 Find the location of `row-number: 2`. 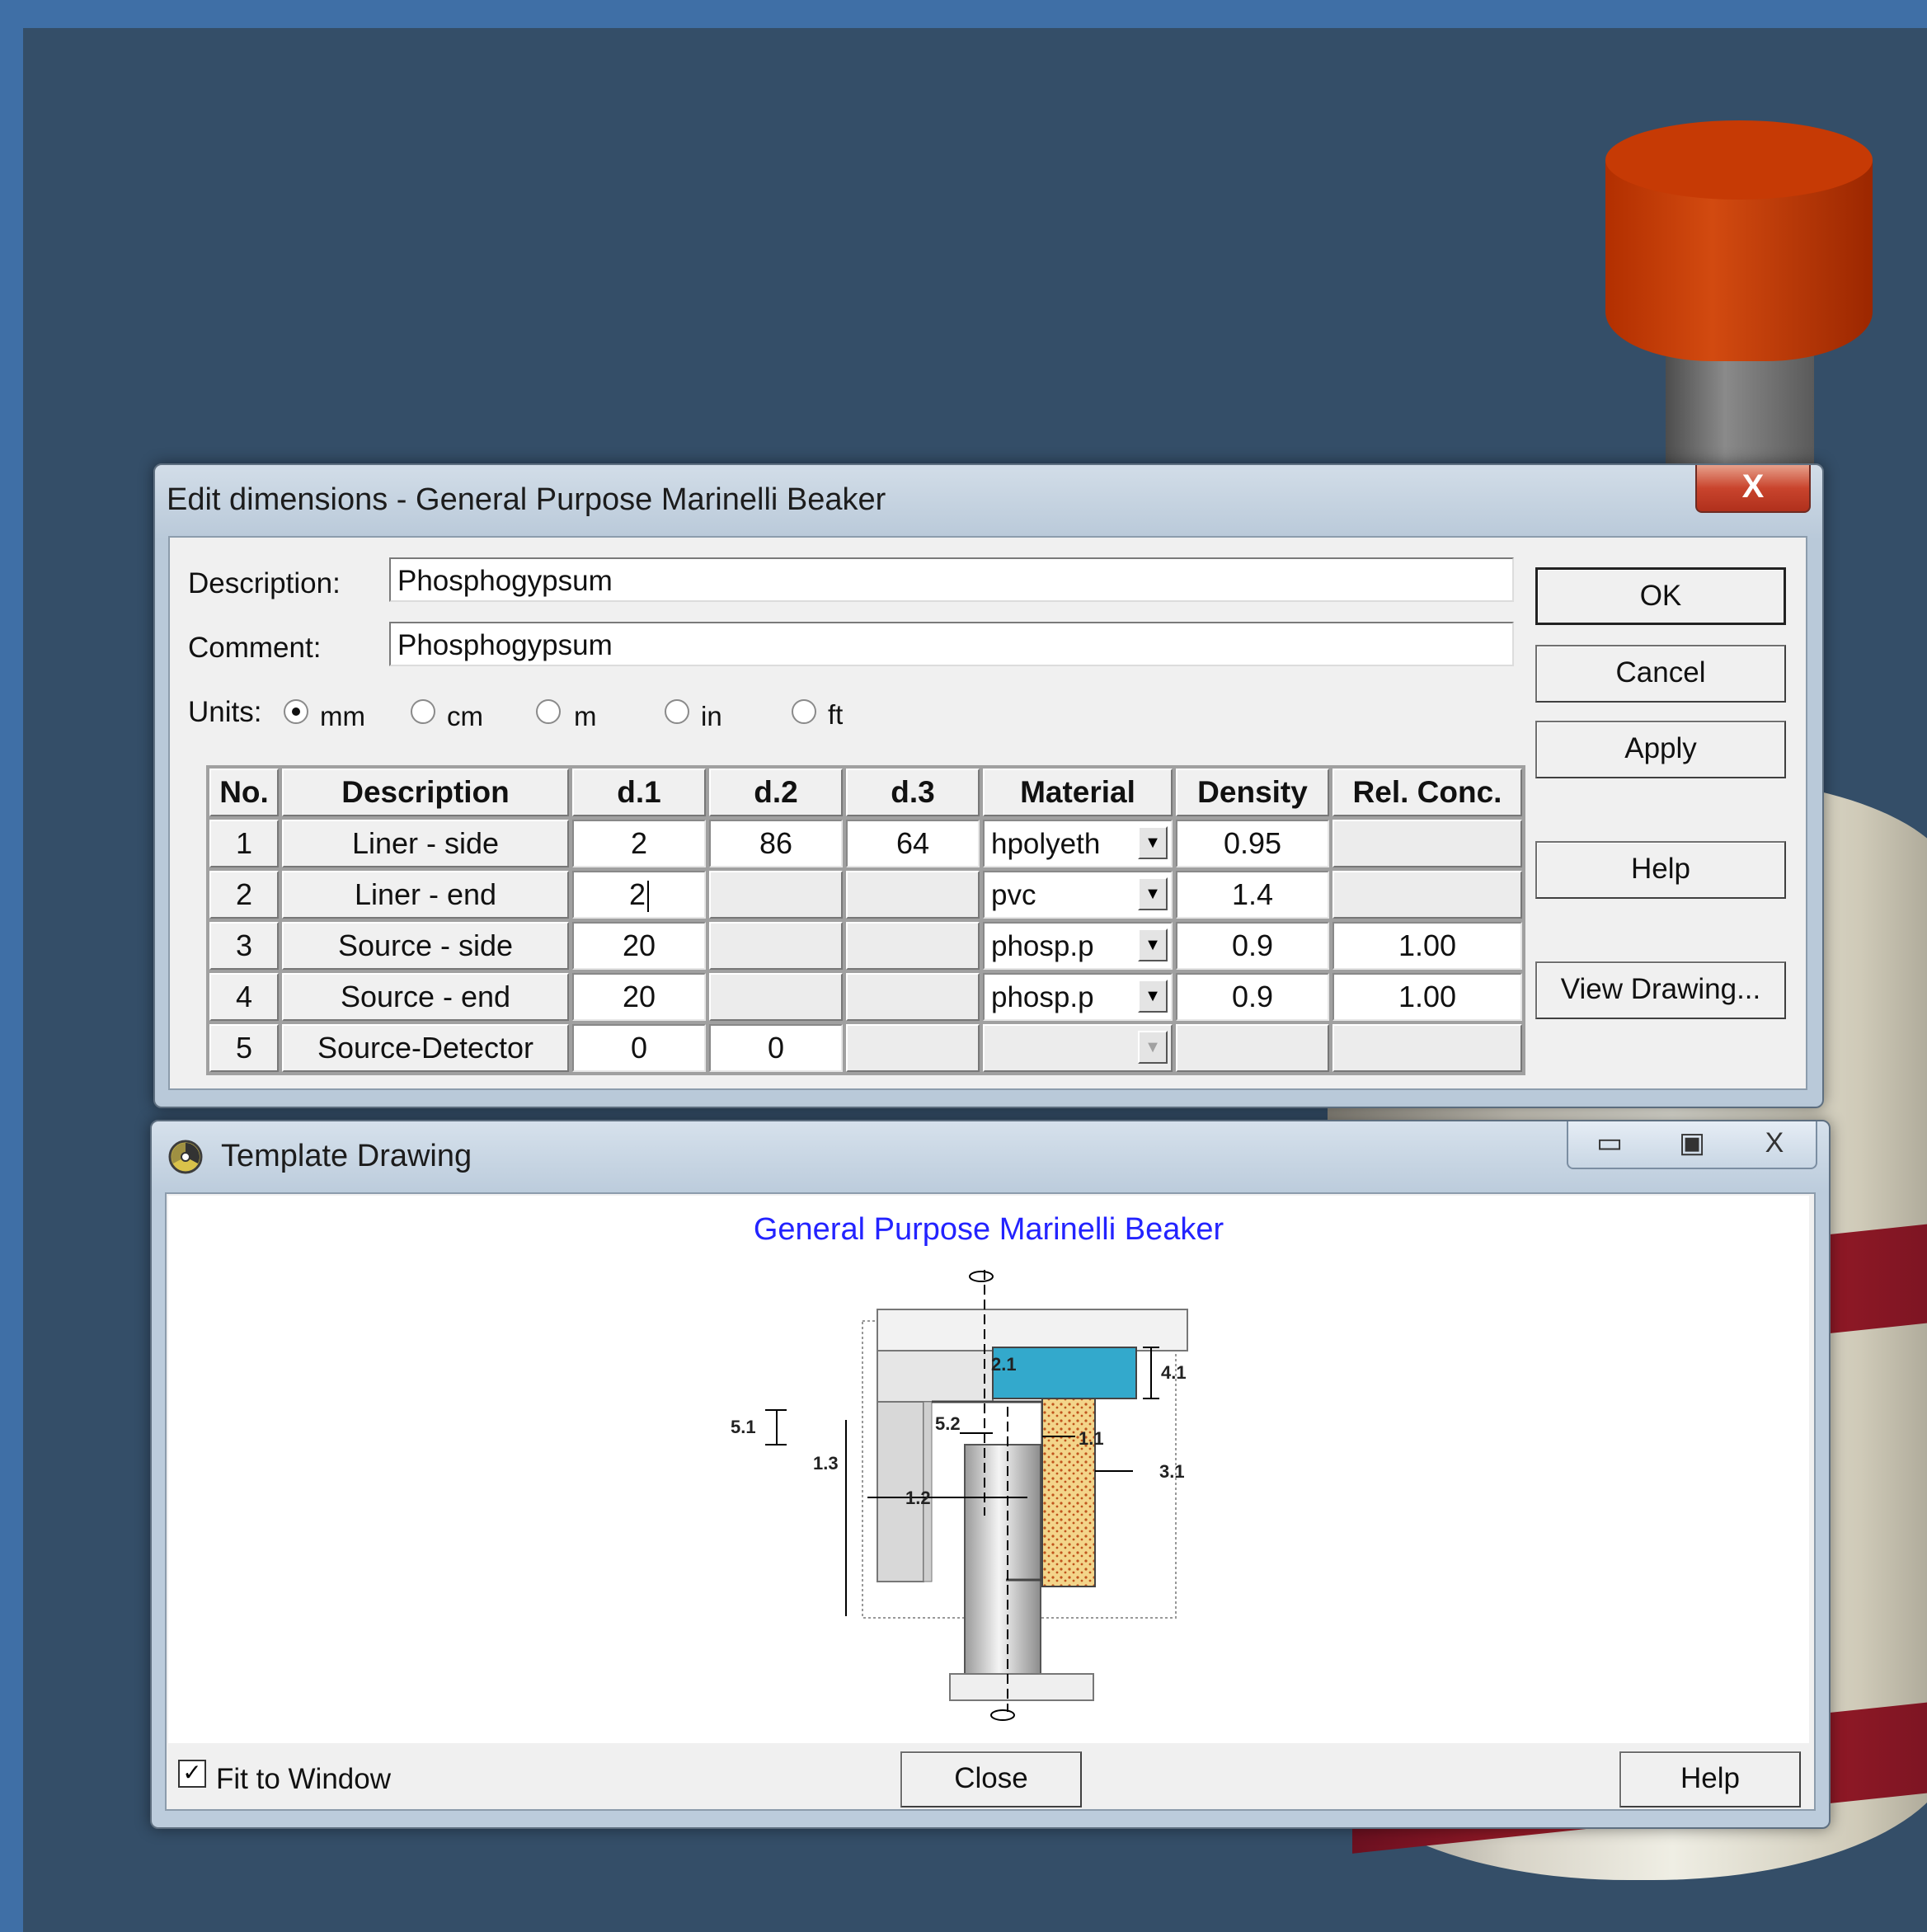

row-number: 2 is located at coordinates (244, 895).